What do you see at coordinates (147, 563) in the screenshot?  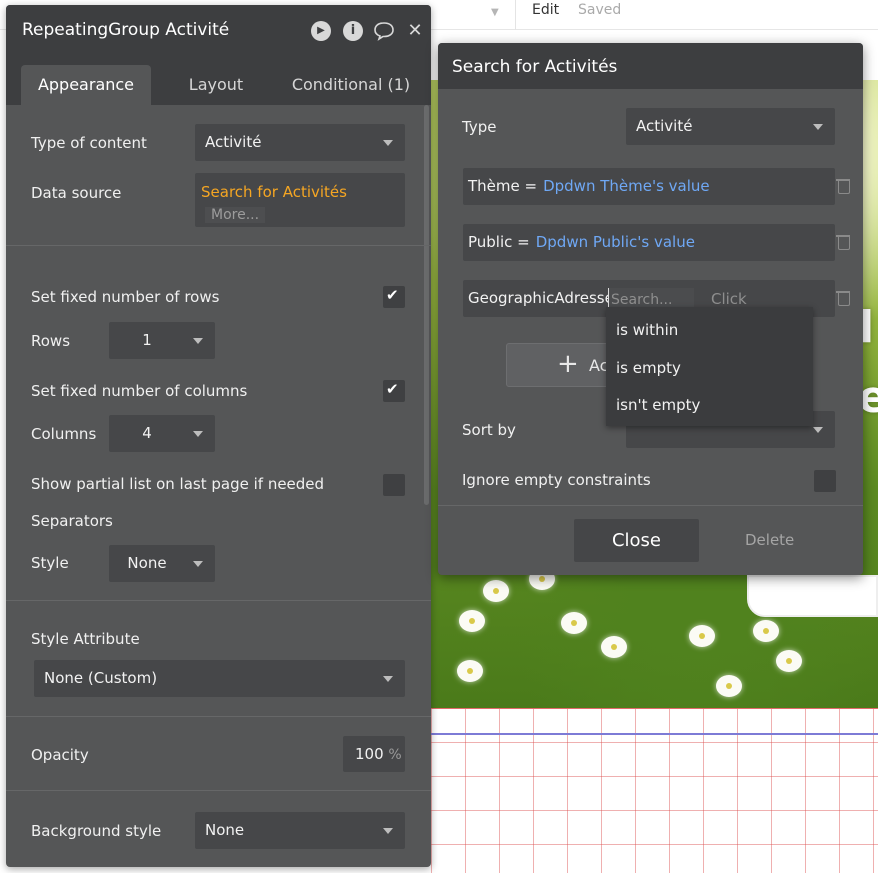 I see `style-value: None` at bounding box center [147, 563].